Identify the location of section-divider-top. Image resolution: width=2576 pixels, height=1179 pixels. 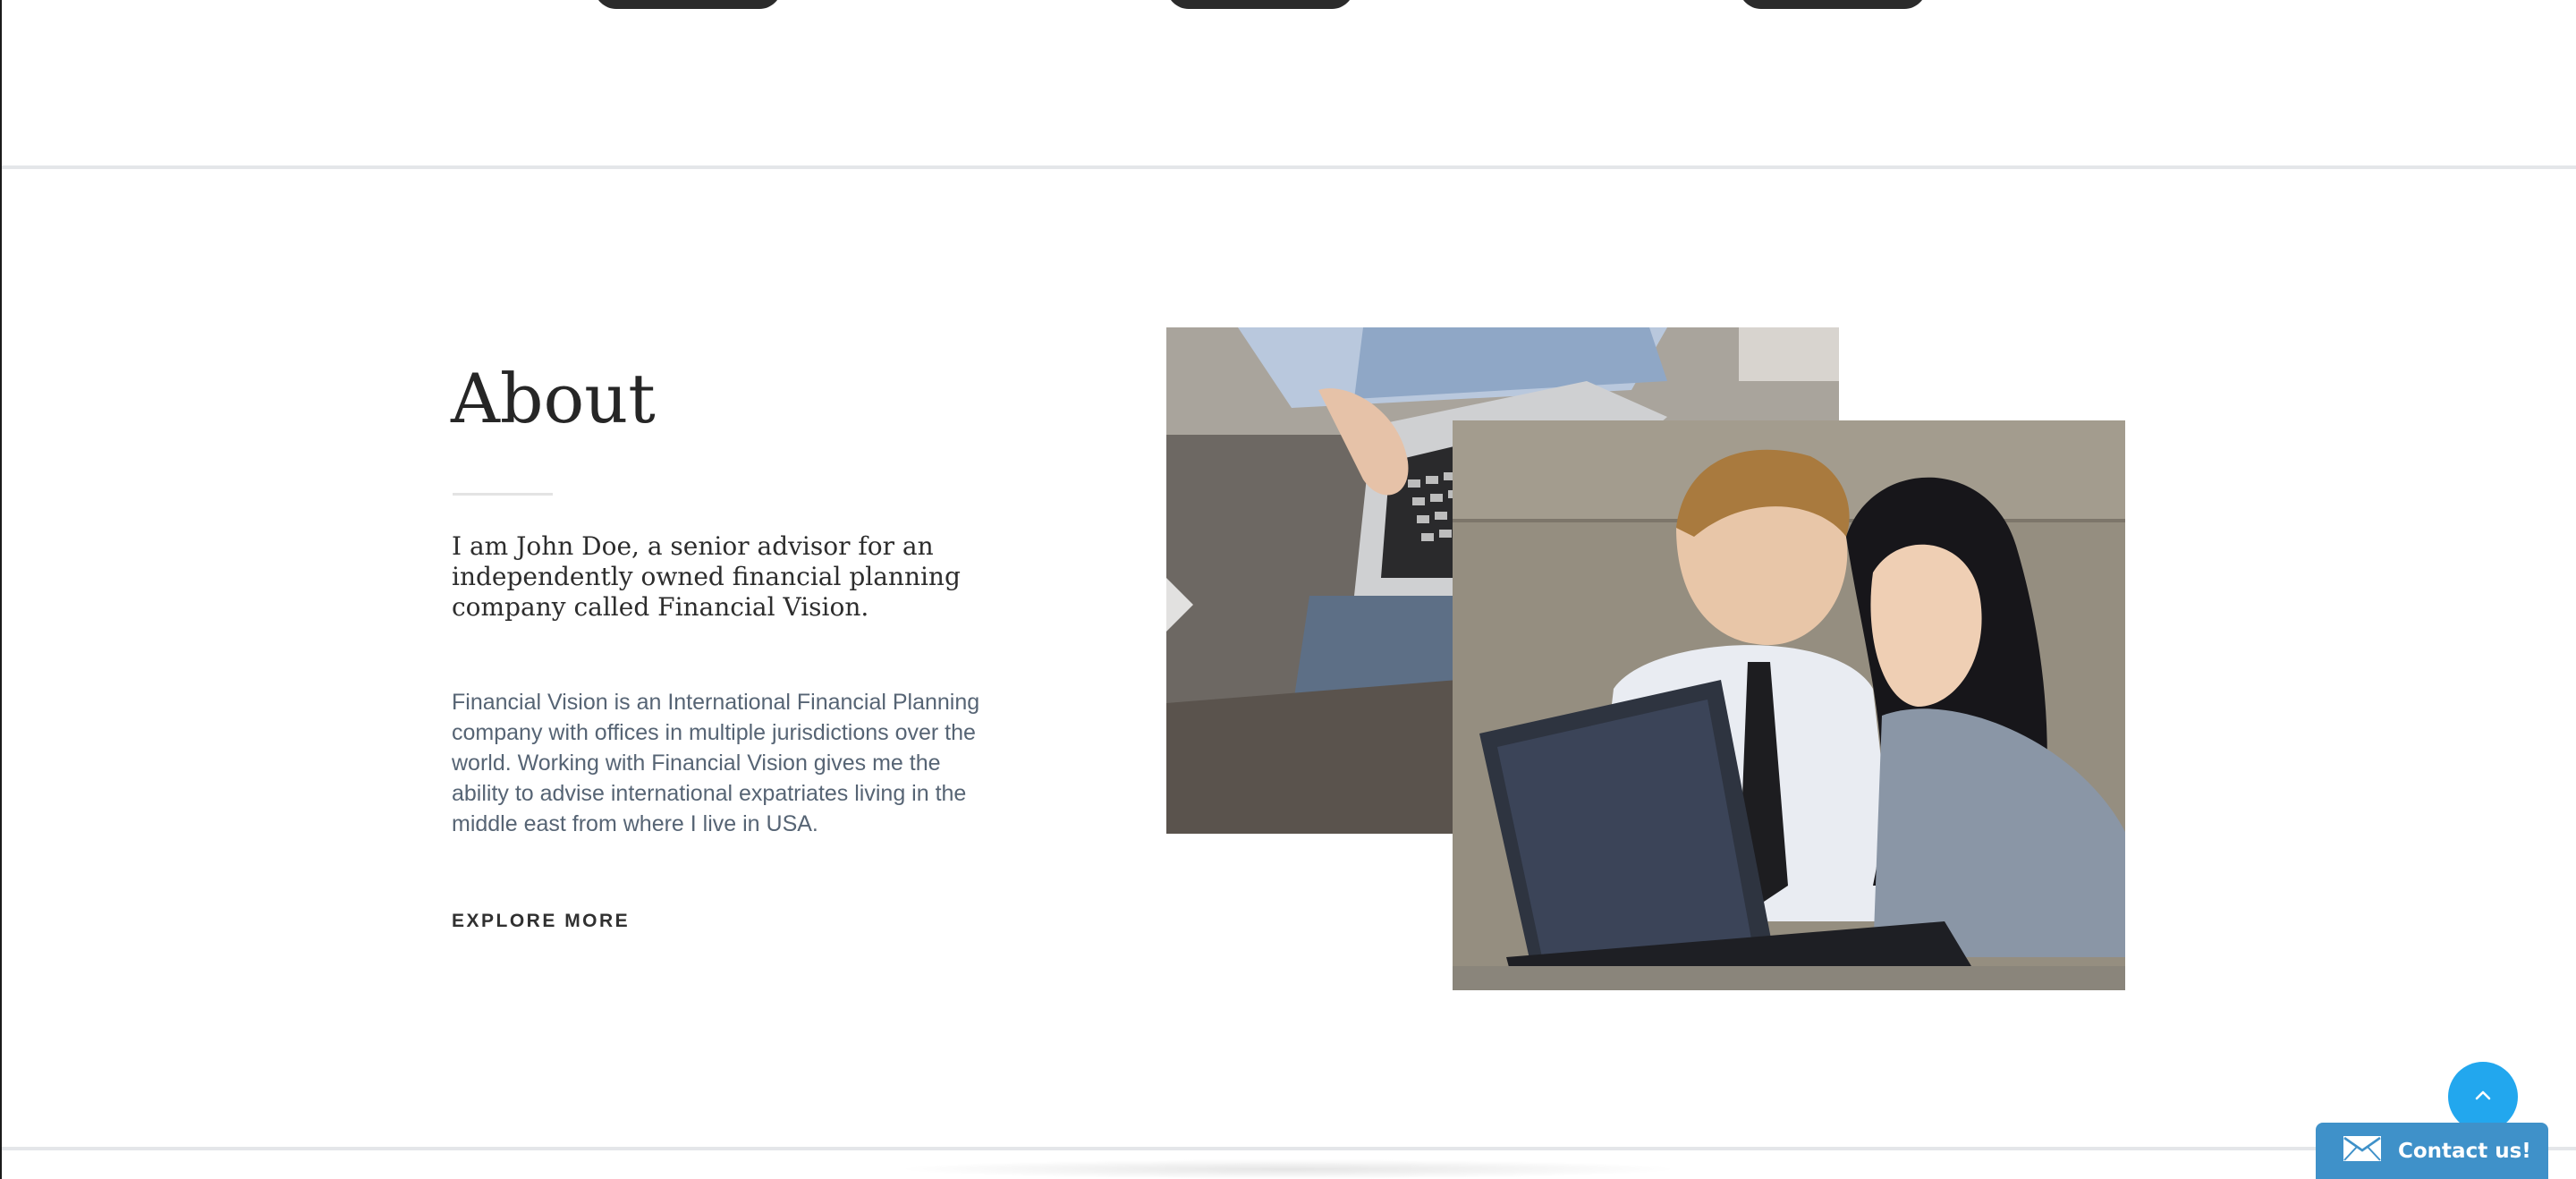
(1289, 167).